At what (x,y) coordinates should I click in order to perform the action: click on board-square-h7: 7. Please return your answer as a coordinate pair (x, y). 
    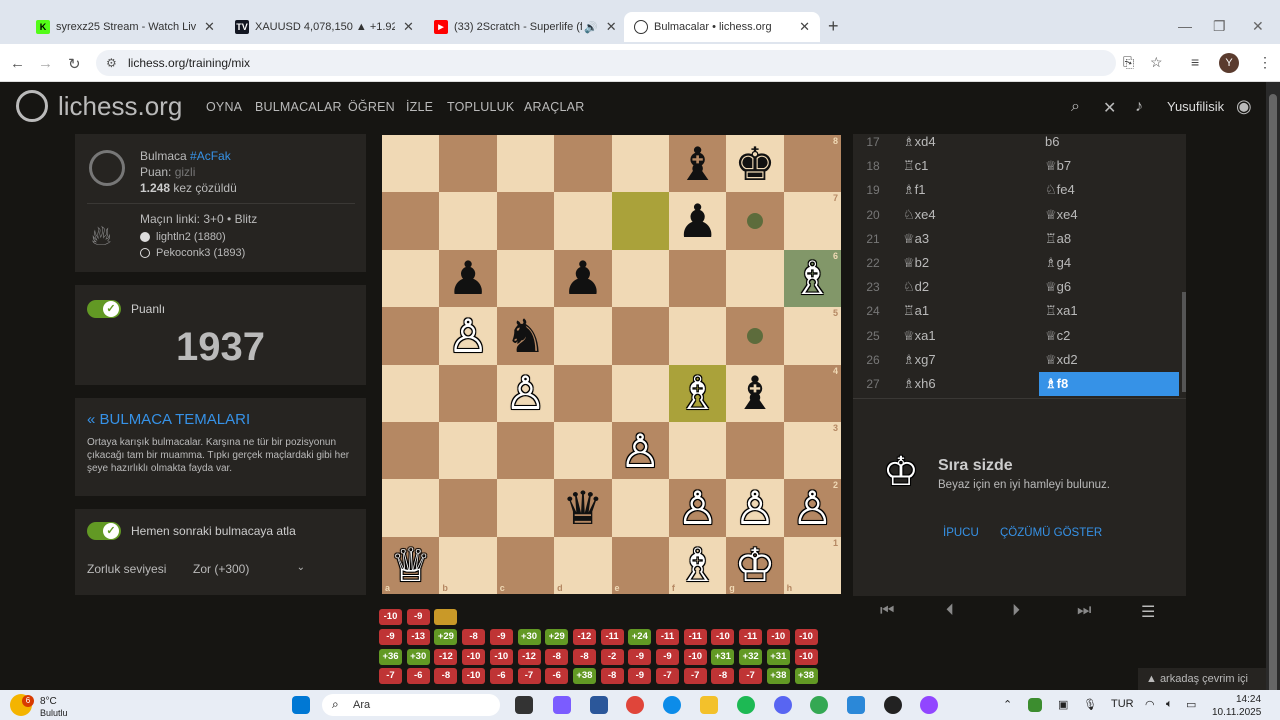
    Looking at the image, I should click on (812, 221).